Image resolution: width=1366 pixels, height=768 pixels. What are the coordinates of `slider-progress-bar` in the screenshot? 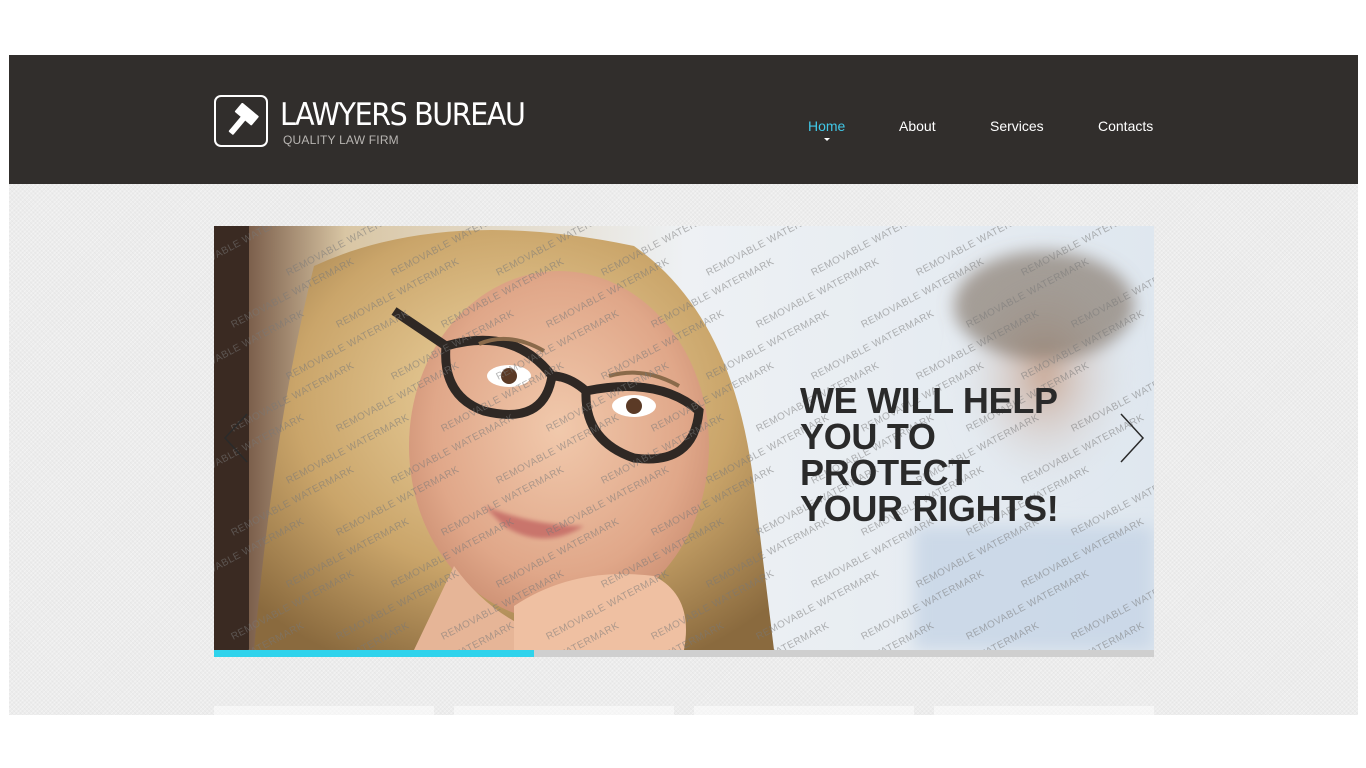 It's located at (684, 653).